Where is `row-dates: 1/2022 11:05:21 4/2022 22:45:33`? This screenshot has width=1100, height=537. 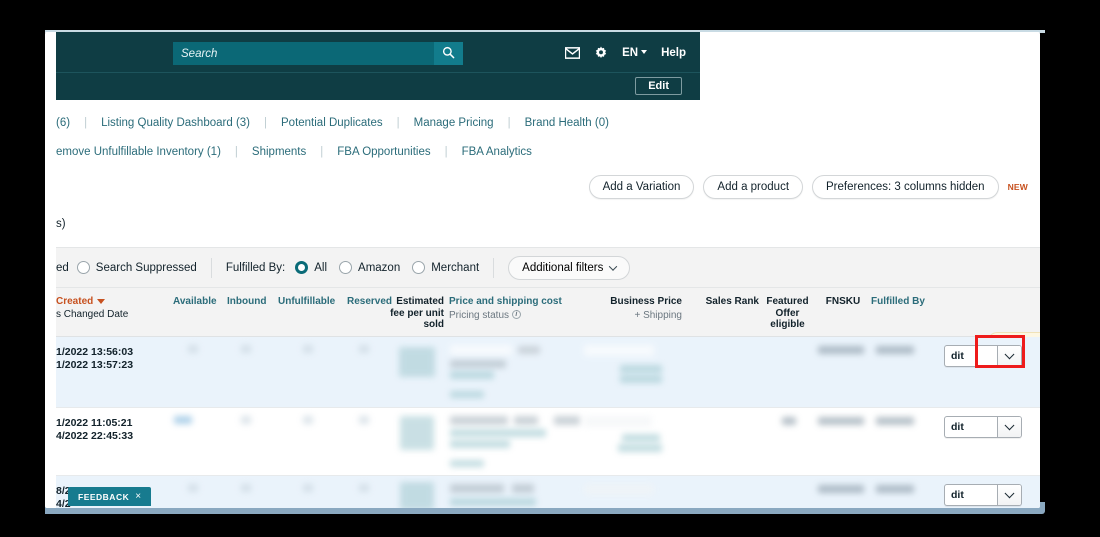
row-dates: 1/2022 11:05:21 4/2022 22:45:33 is located at coordinates (94, 430).